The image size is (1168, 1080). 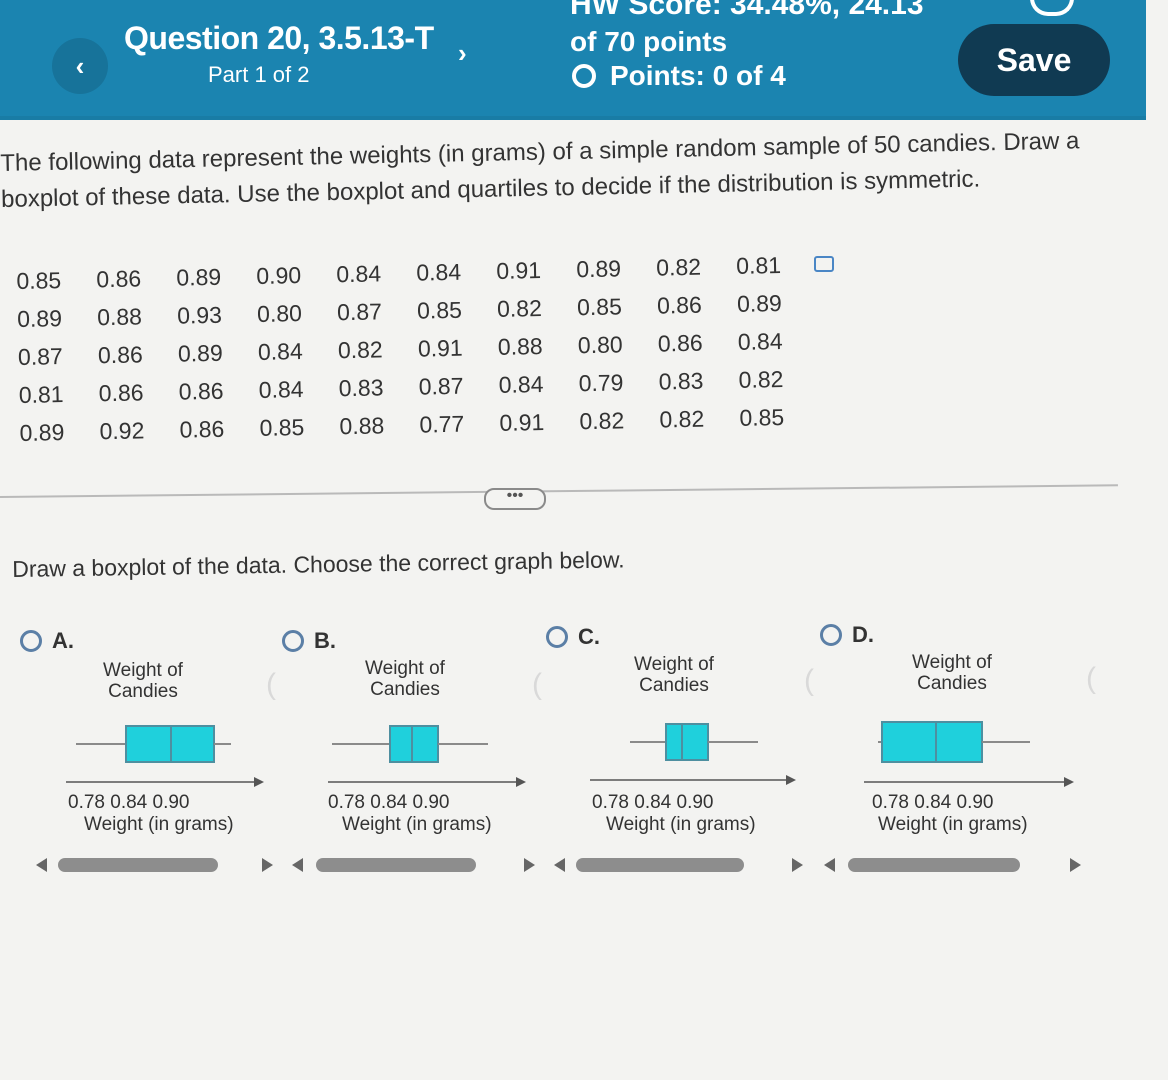 I want to click on option-d-xlabel: Weight (in grams), so click(x=953, y=824).